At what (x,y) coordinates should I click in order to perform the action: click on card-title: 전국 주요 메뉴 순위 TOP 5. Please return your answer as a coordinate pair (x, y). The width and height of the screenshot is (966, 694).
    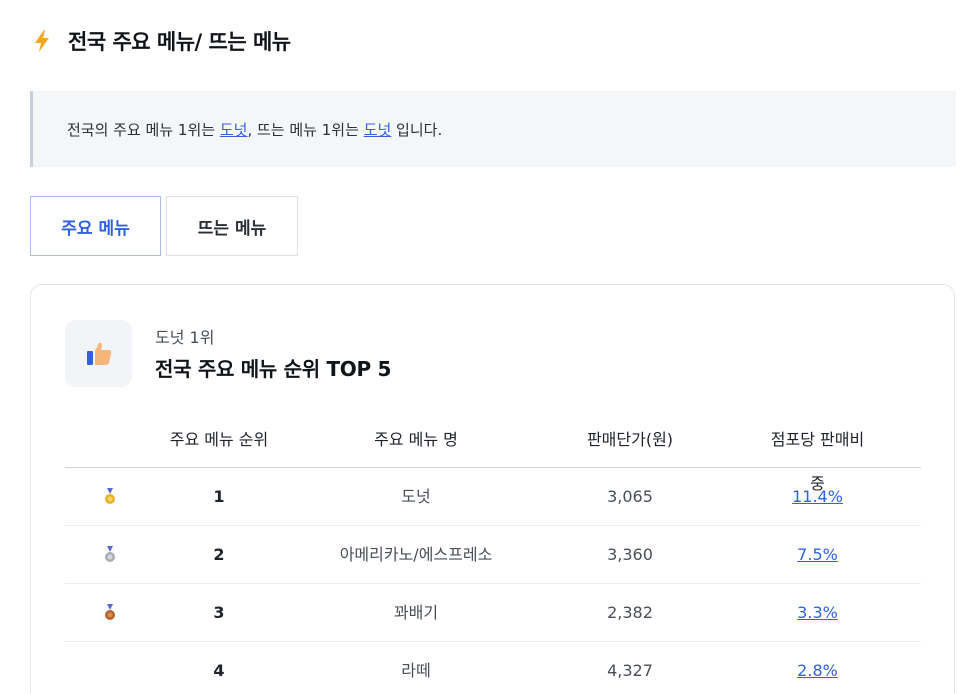
    Looking at the image, I should click on (273, 369).